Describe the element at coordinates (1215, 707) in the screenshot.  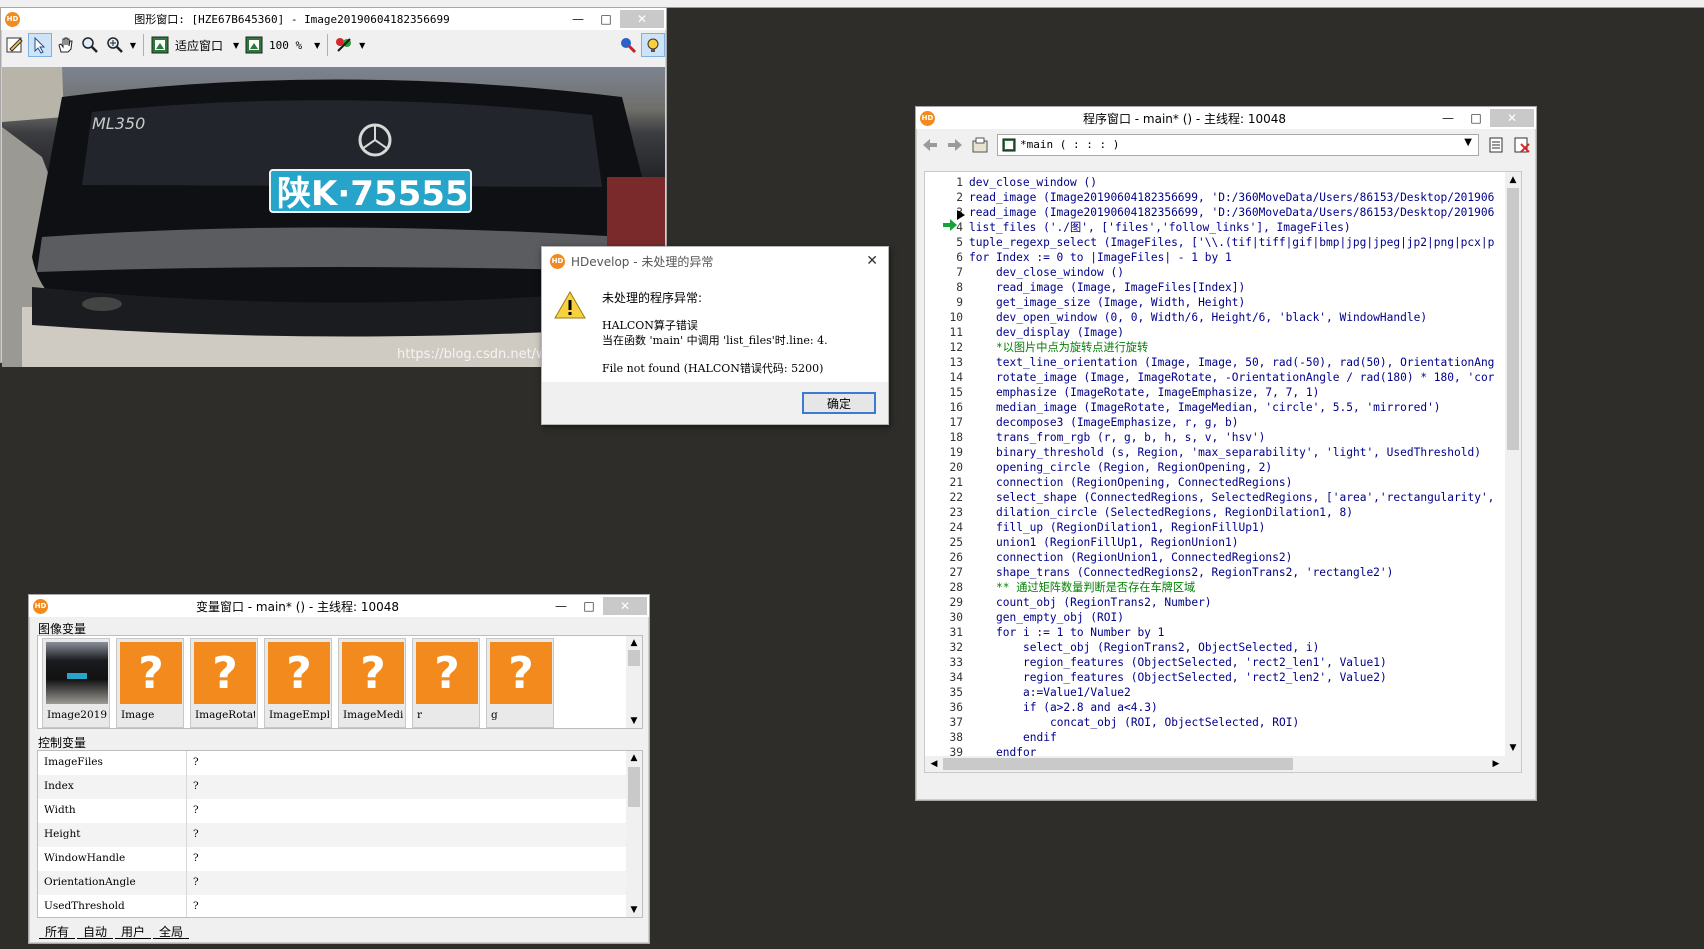
I see `code-line: 36 if (a>2.8 and a<4.3)` at that location.